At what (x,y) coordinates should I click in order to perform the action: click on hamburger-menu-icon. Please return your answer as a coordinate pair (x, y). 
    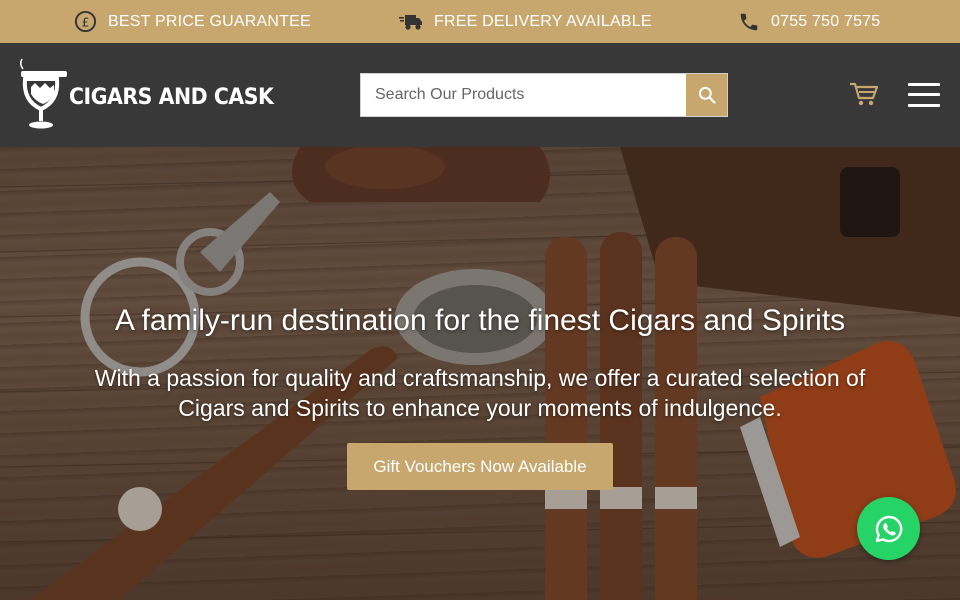
    Looking at the image, I should click on (924, 95).